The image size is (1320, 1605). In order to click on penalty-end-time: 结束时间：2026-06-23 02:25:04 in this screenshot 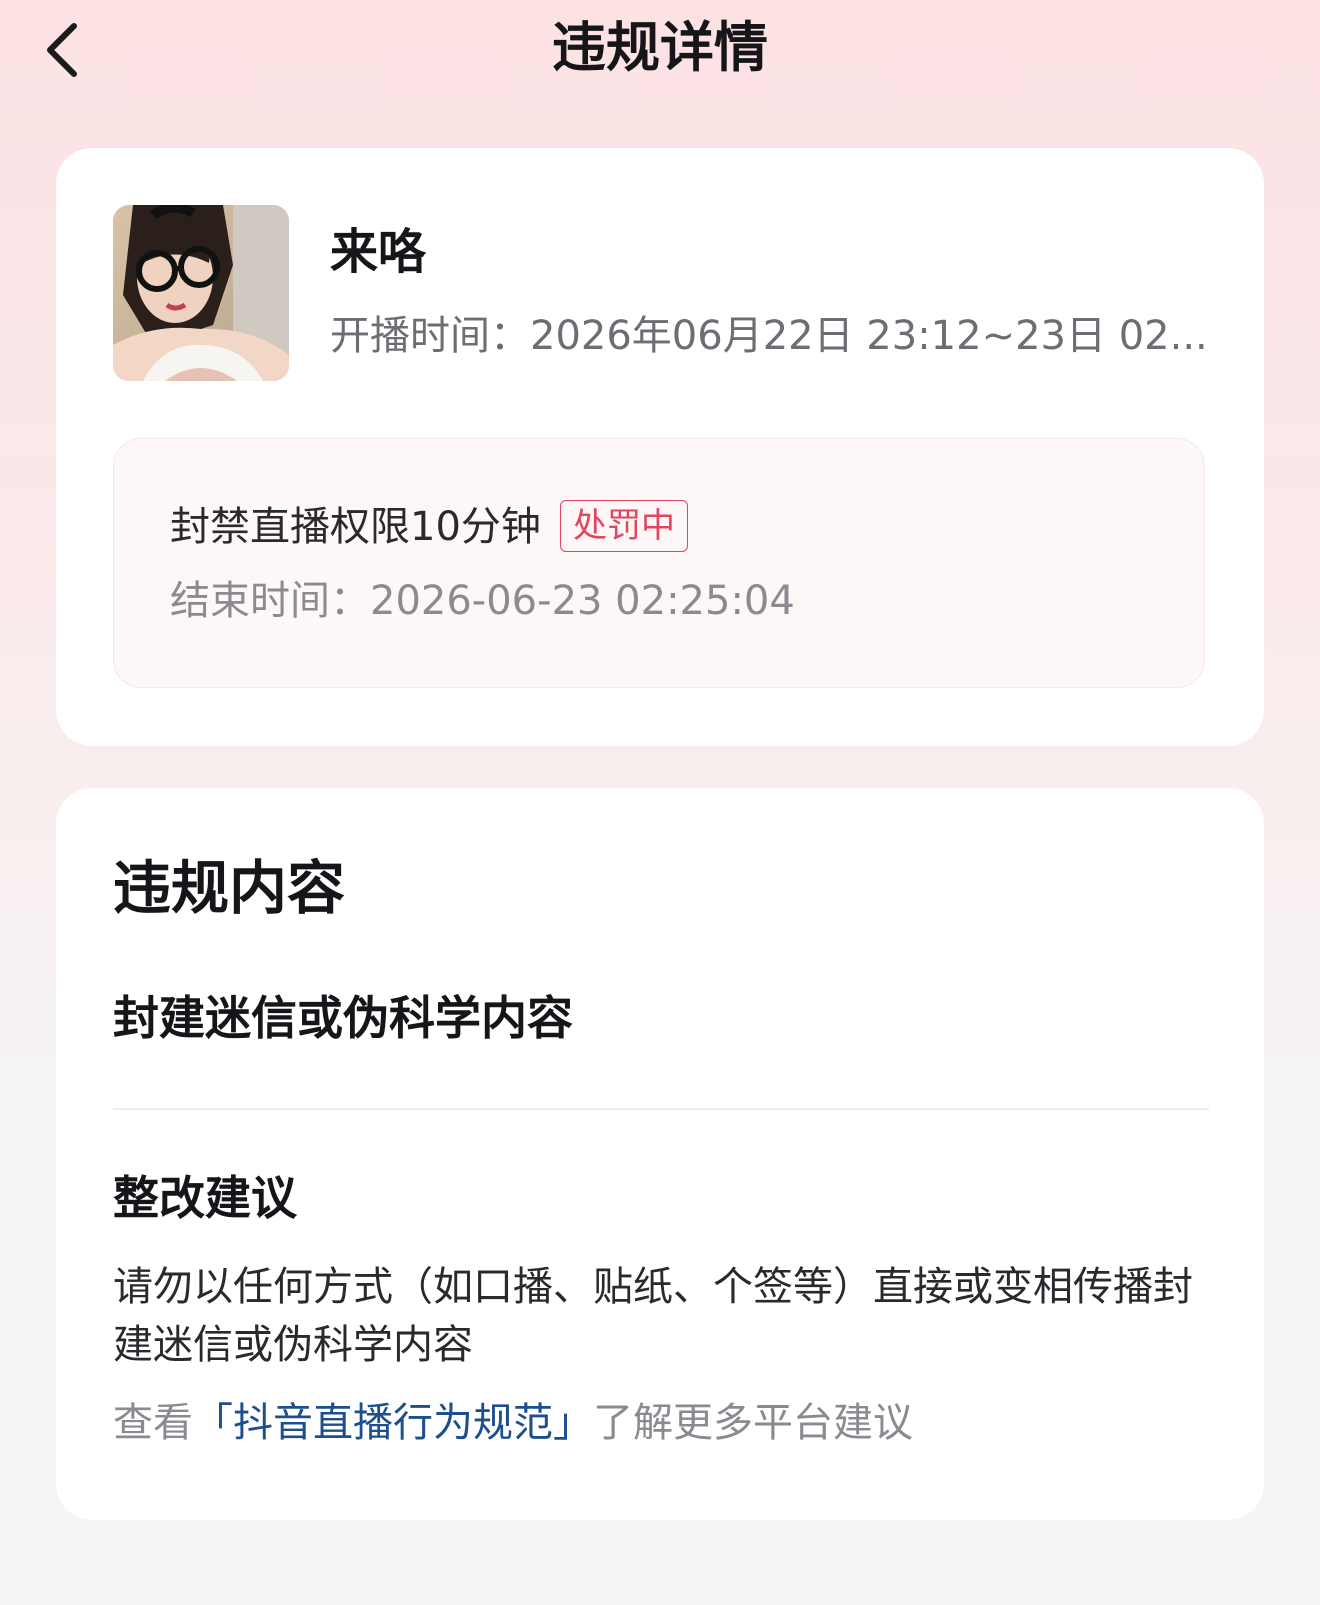, I will do `click(482, 601)`.